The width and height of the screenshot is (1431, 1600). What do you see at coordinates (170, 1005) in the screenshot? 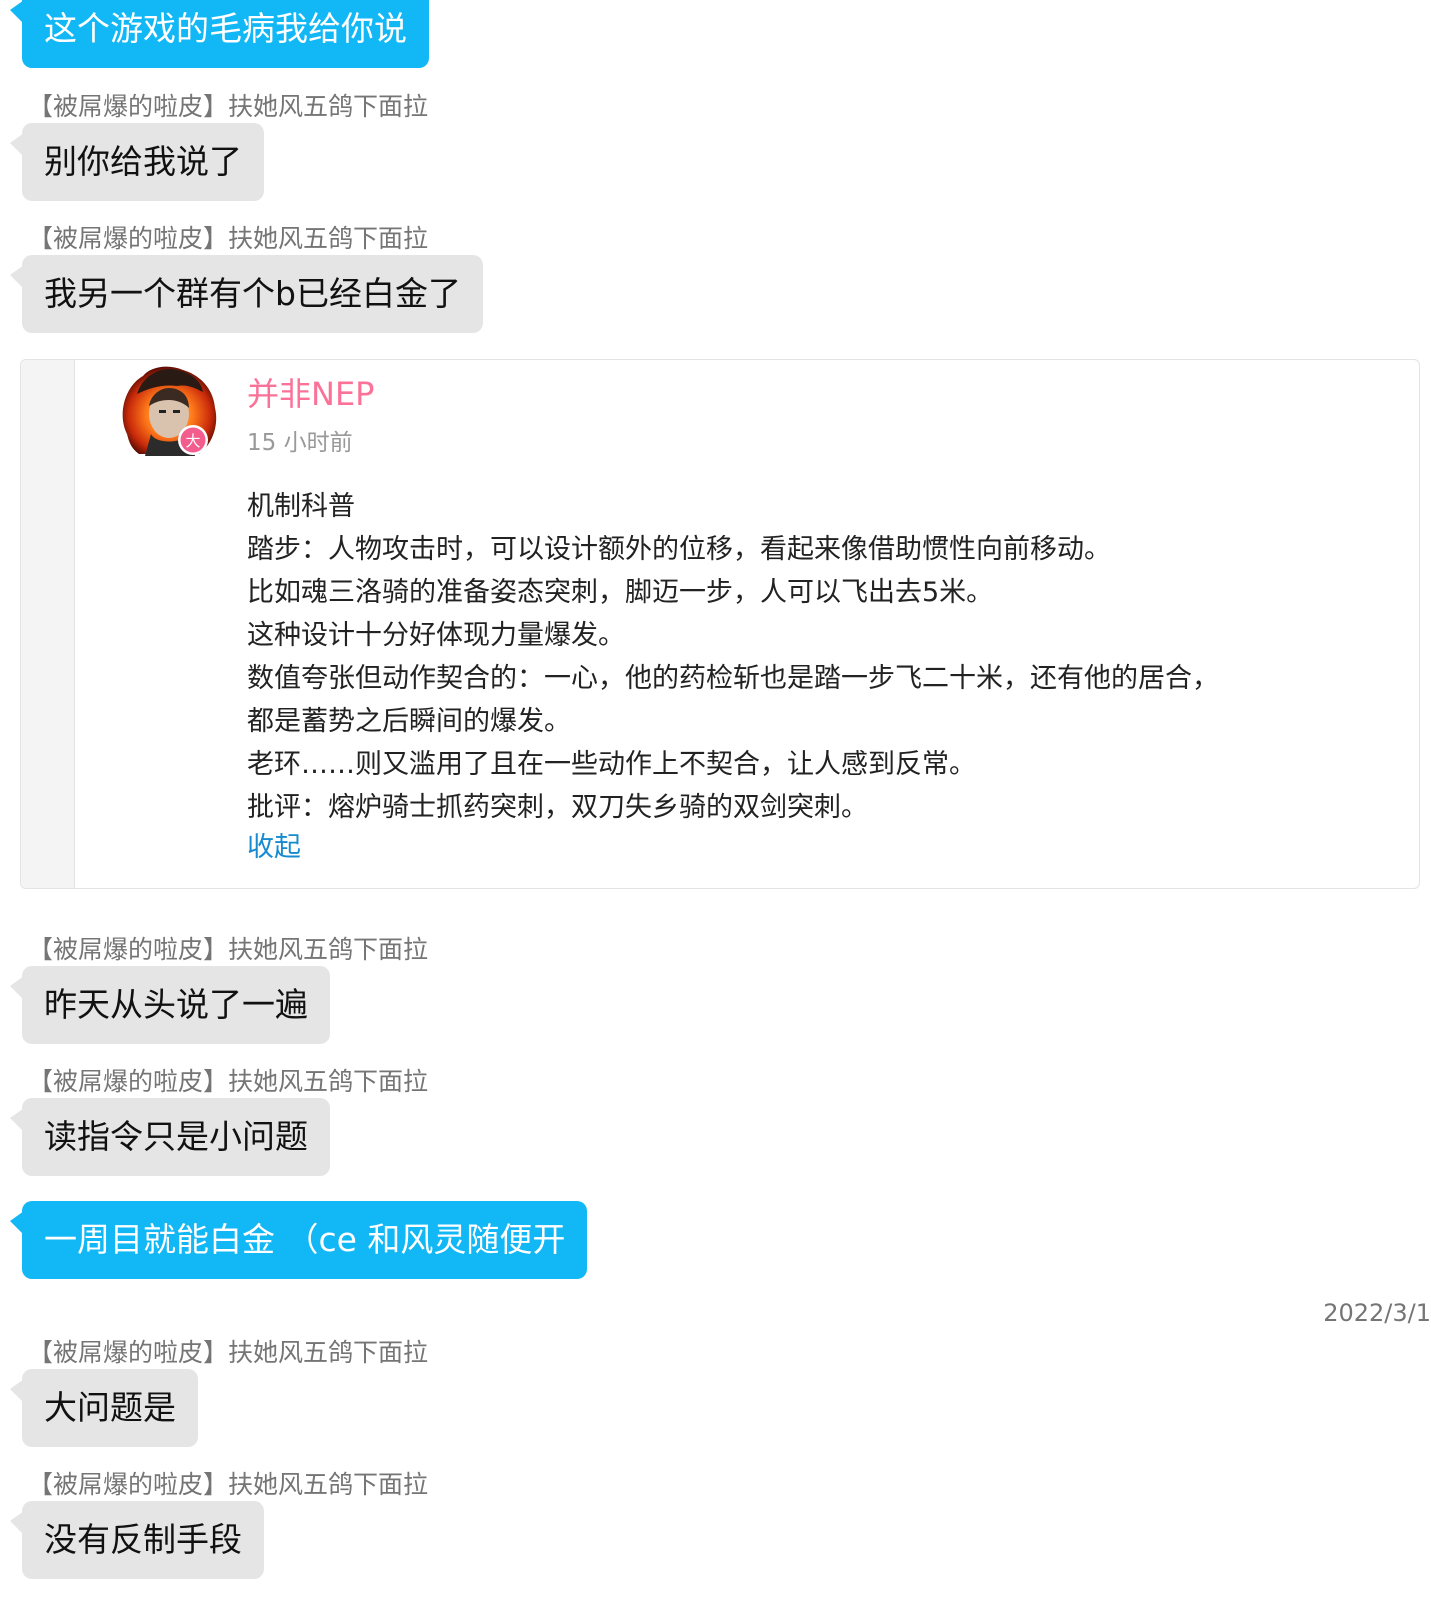
I see `message-bubble: 昨天从头说了一遍` at bounding box center [170, 1005].